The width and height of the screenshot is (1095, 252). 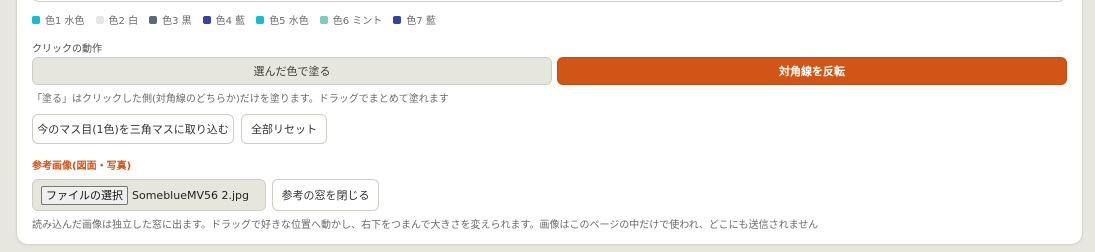 I want to click on legend-label: 色2 白, so click(x=123, y=21).